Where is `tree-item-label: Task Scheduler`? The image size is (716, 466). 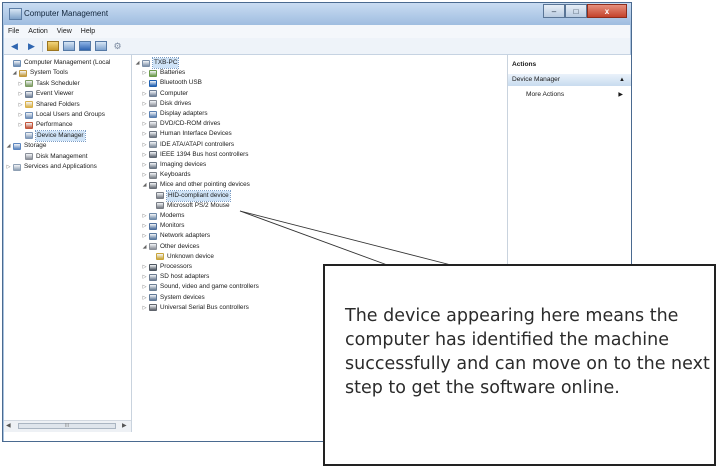
tree-item-label: Task Scheduler is located at coordinates (58, 83).